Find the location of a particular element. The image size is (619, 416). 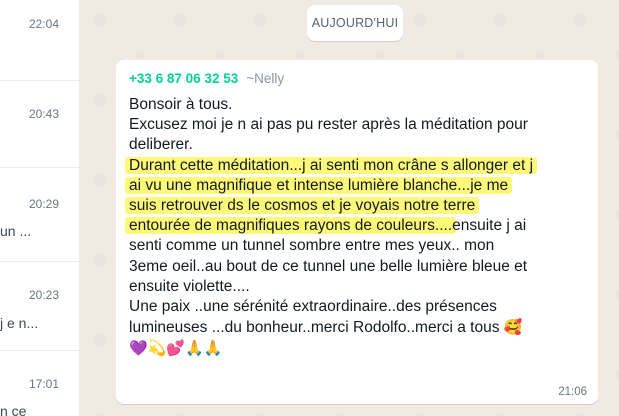

message-line: Bonsoir à tous. is located at coordinates (181, 104).